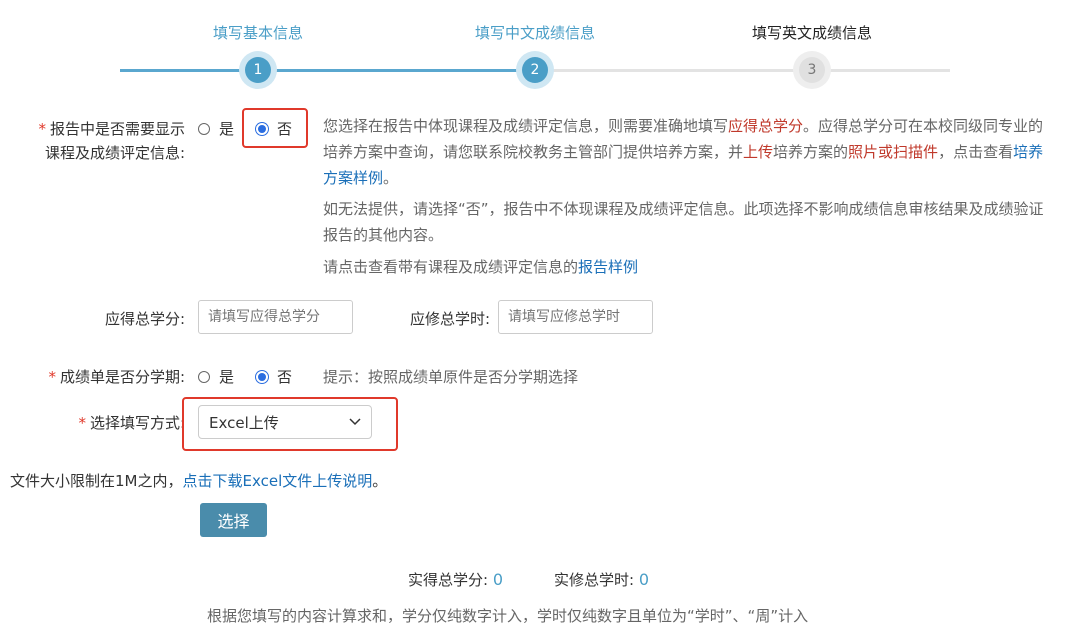 This screenshot has height=643, width=1080. What do you see at coordinates (216, 128) in the screenshot?
I see `display-course-yes-radio: 是` at bounding box center [216, 128].